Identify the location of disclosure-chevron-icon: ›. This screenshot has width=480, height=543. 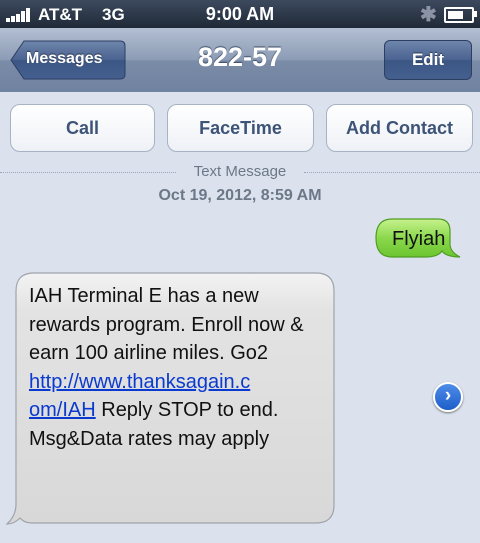
(448, 397).